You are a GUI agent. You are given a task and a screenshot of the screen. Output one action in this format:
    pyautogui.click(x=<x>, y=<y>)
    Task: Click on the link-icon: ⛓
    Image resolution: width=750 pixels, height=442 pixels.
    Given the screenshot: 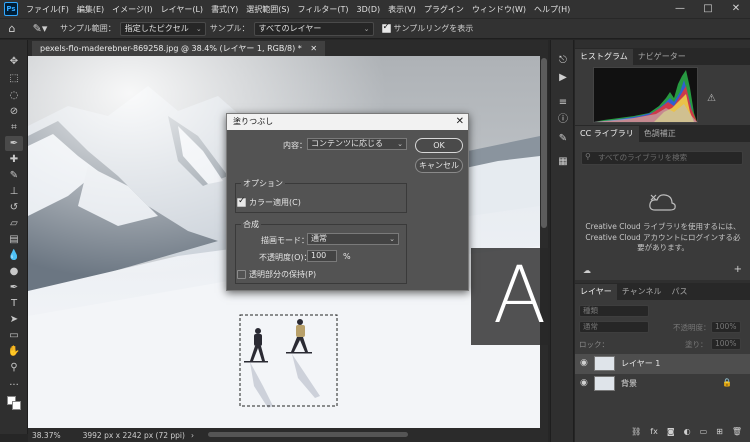 What is the action you would take?
    pyautogui.click(x=636, y=431)
    